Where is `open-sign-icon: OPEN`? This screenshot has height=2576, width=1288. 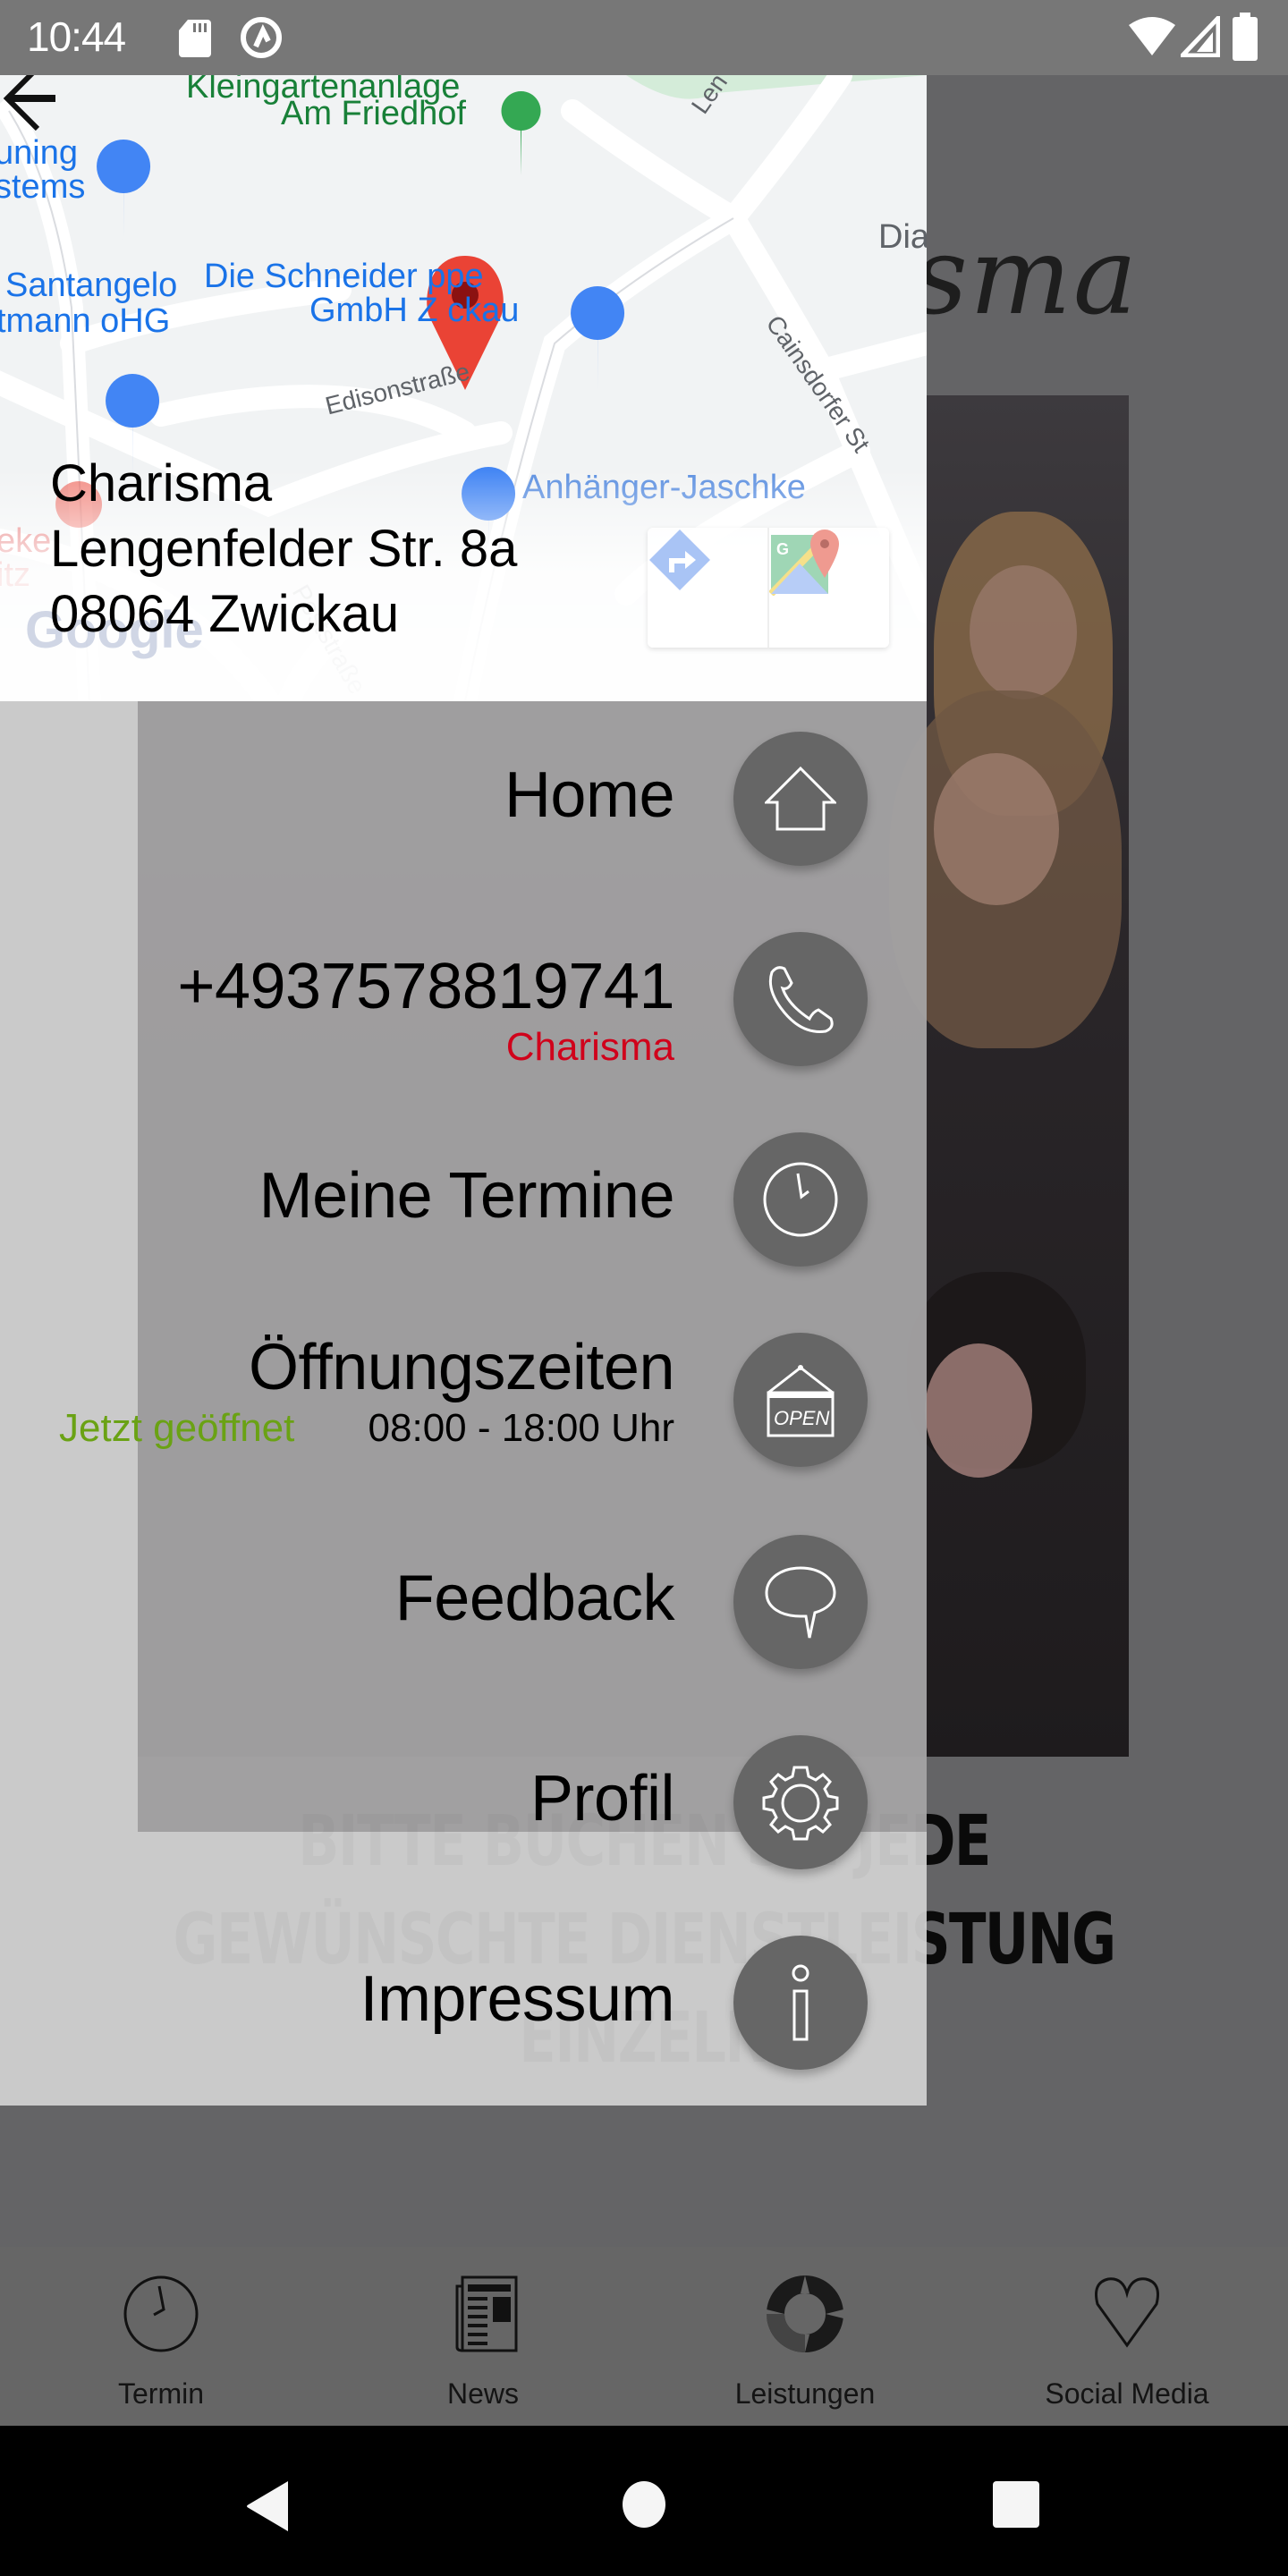
open-sign-icon: OPEN is located at coordinates (801, 1401).